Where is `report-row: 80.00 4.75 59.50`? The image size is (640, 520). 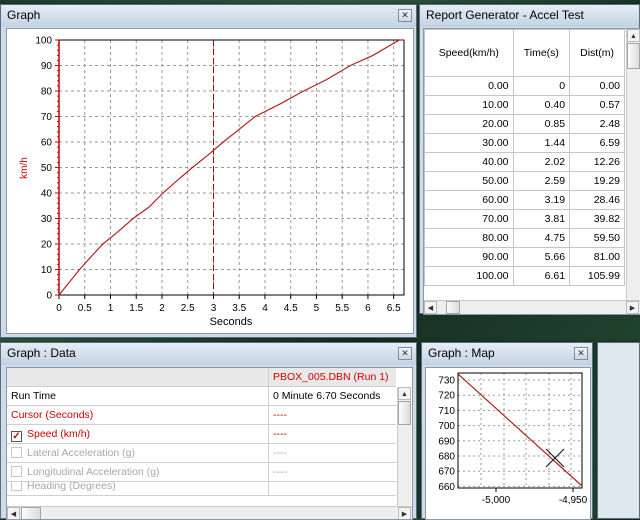 report-row: 80.00 4.75 59.50 is located at coordinates (524, 238).